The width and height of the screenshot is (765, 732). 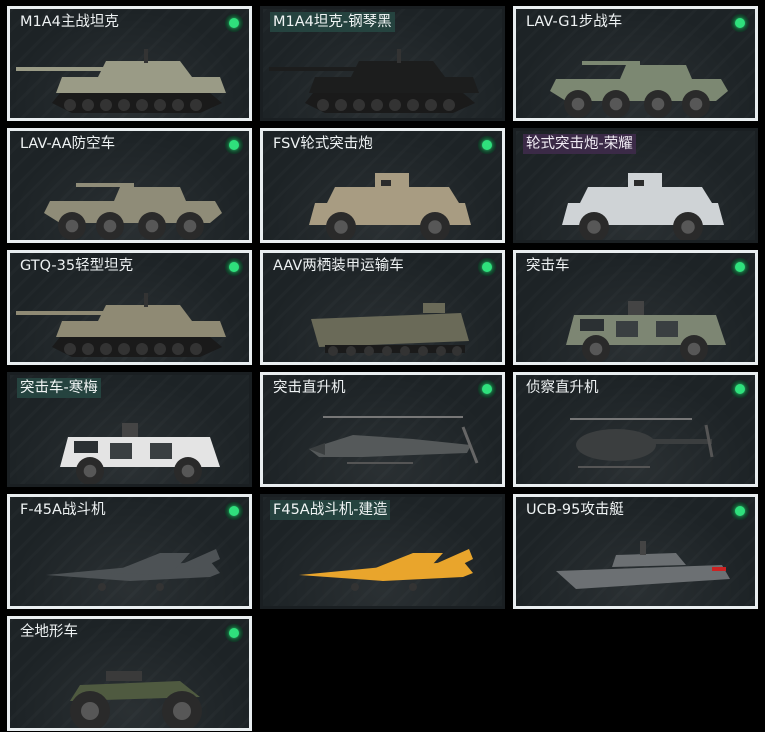 What do you see at coordinates (69, 22) in the screenshot?
I see `vehicle-name: M1A4主战坦克` at bounding box center [69, 22].